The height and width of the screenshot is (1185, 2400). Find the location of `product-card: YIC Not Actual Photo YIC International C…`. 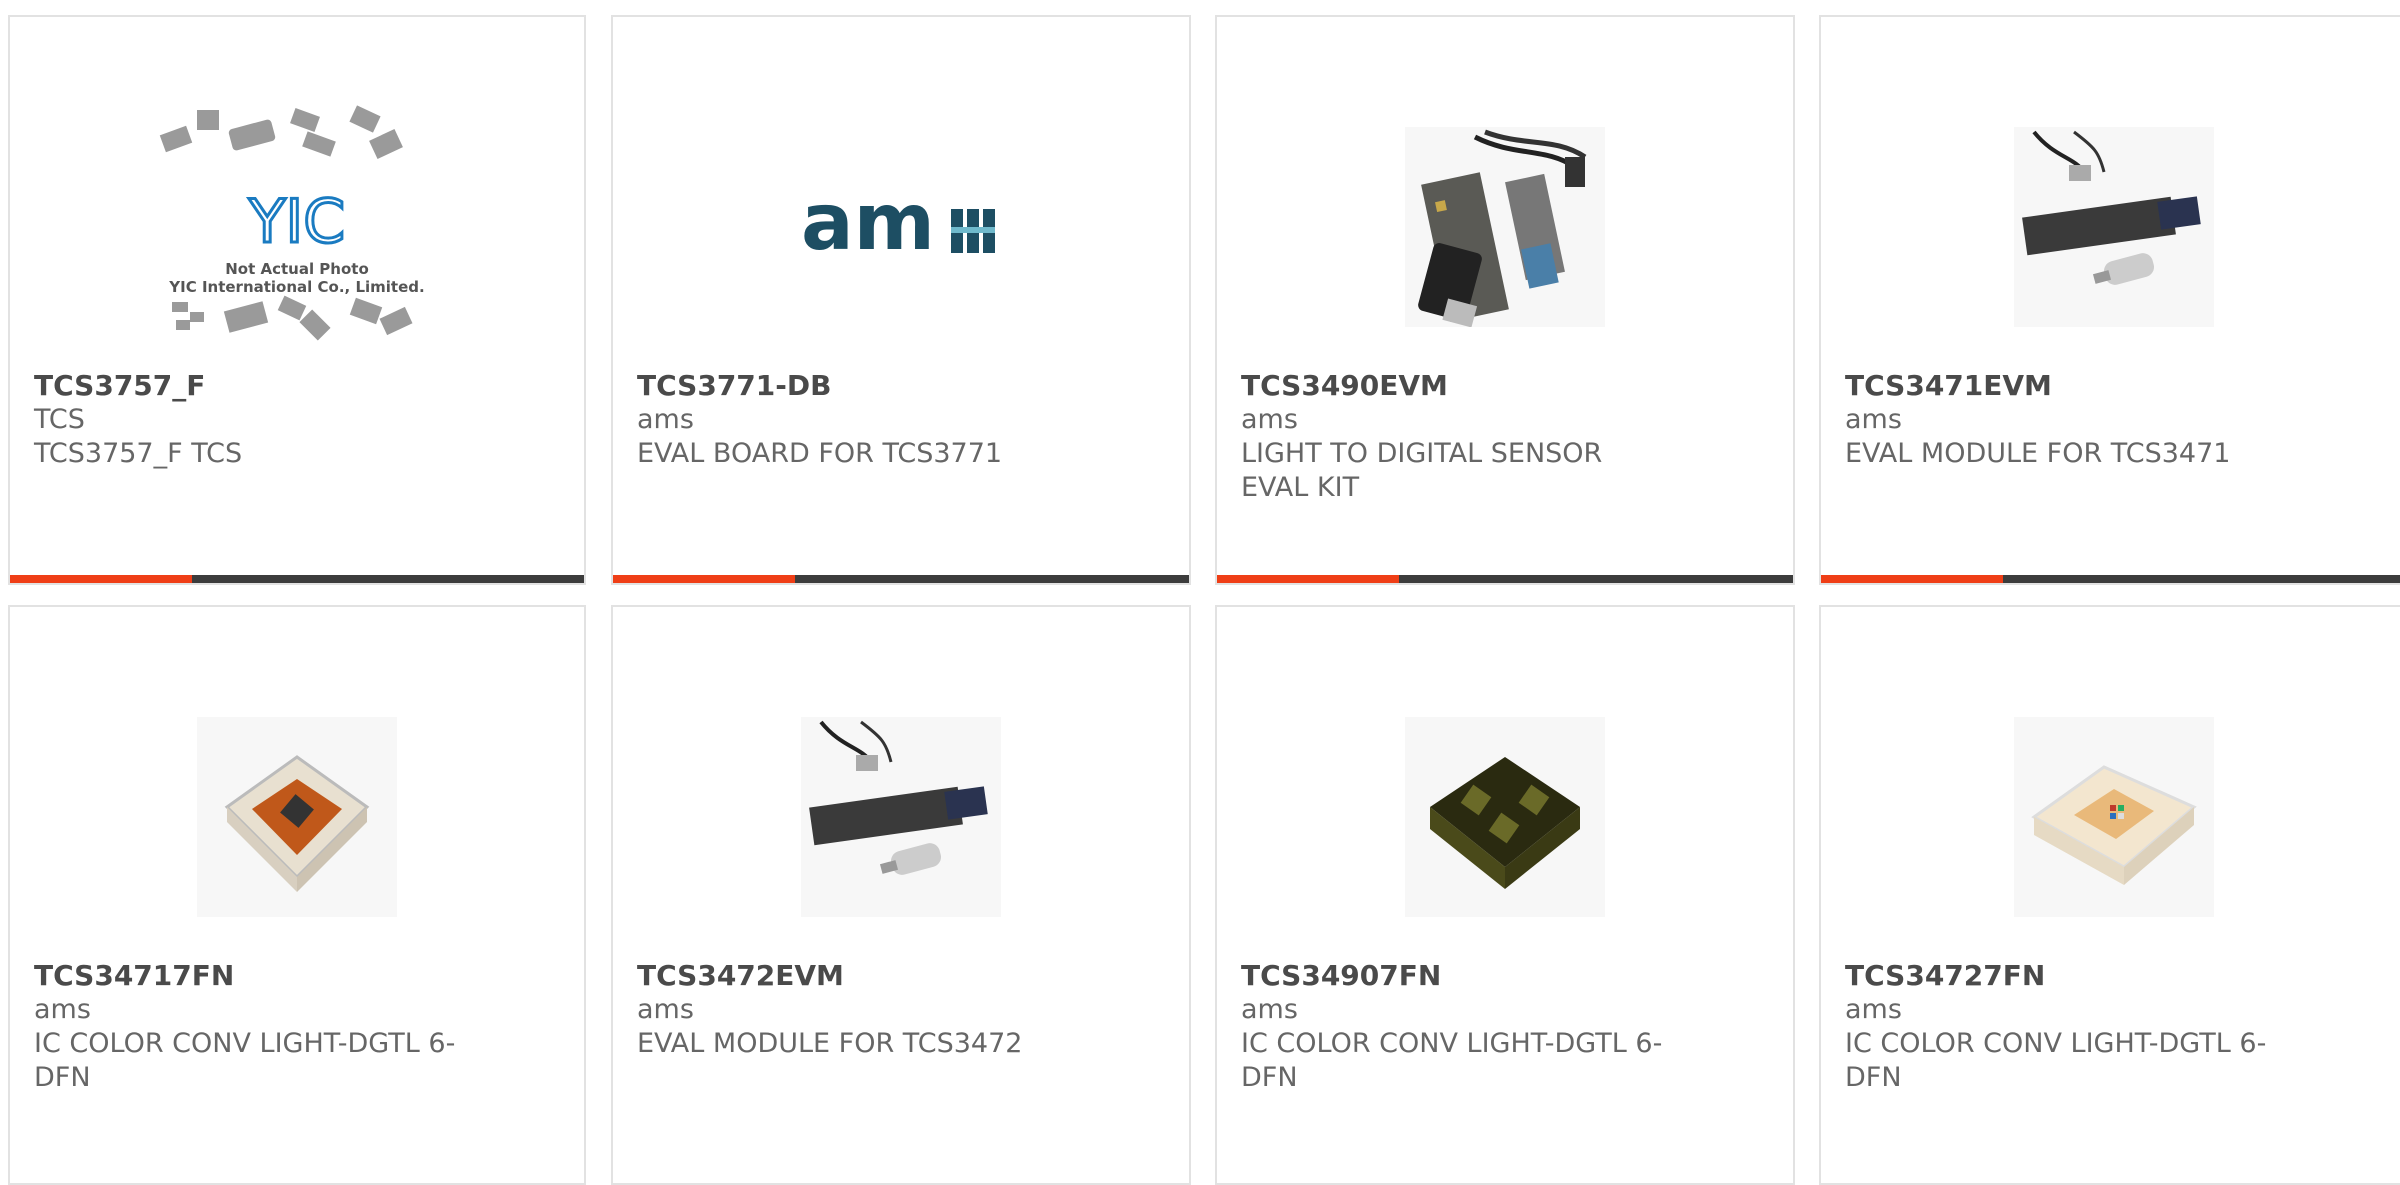

product-card: YIC Not Actual Photo YIC International C… is located at coordinates (297, 300).